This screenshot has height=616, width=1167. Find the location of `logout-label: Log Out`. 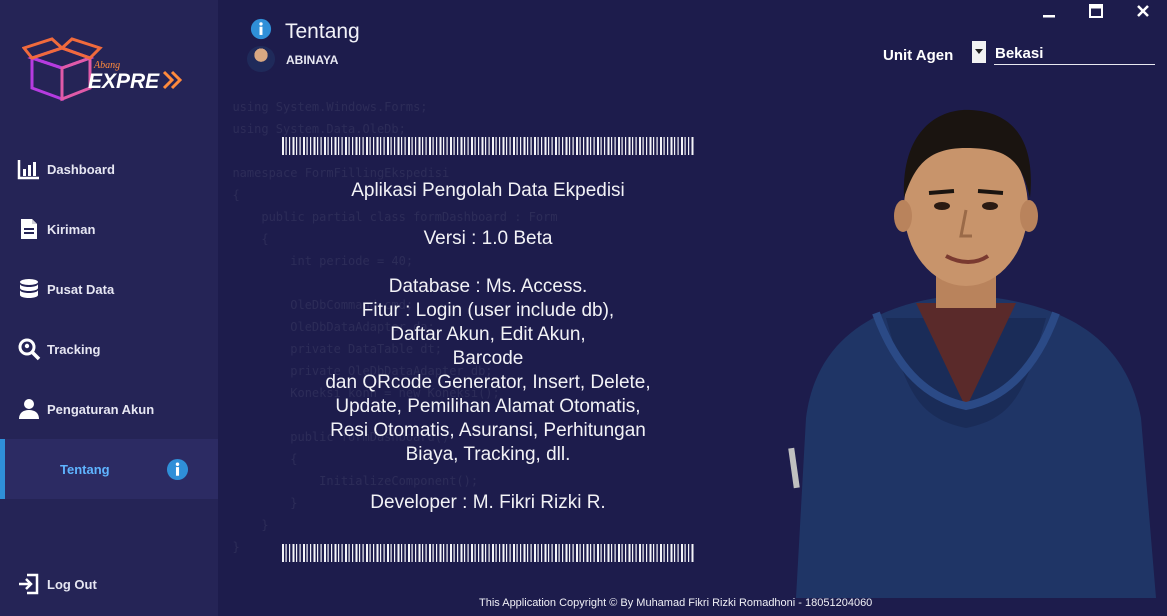

logout-label: Log Out is located at coordinates (72, 584).